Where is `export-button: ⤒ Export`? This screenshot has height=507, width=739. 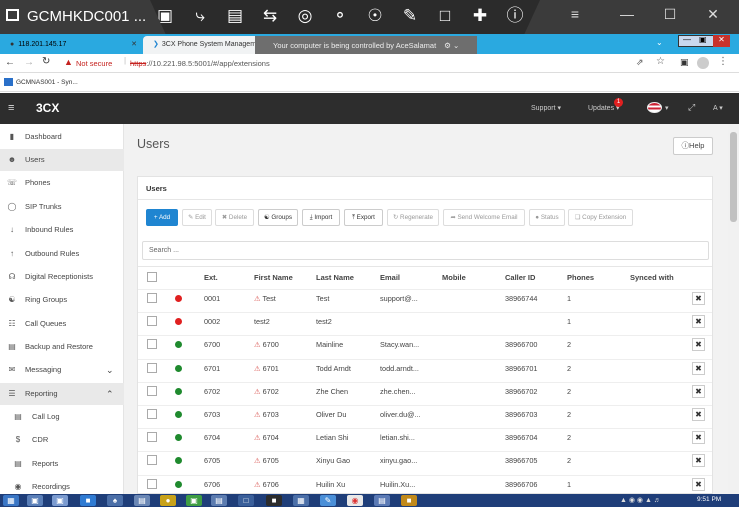
export-button: ⤒ Export is located at coordinates (363, 217).